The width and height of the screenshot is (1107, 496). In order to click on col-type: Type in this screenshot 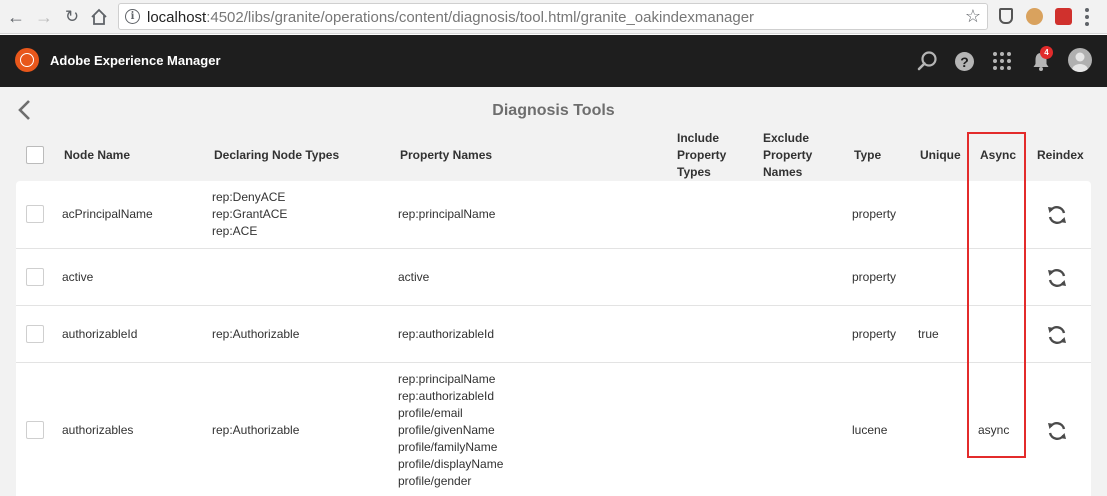, I will do `click(867, 155)`.